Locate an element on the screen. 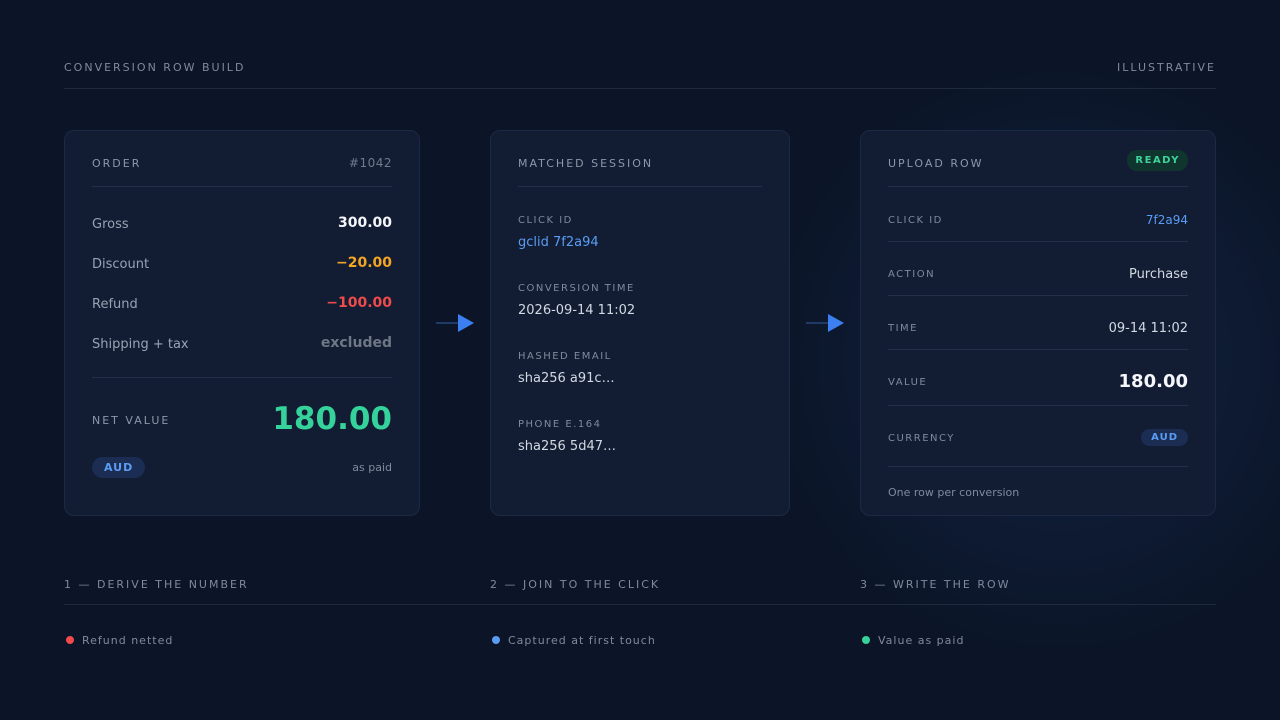  upload-row-time: TIME 09-14 11:02 is located at coordinates (1038, 323).